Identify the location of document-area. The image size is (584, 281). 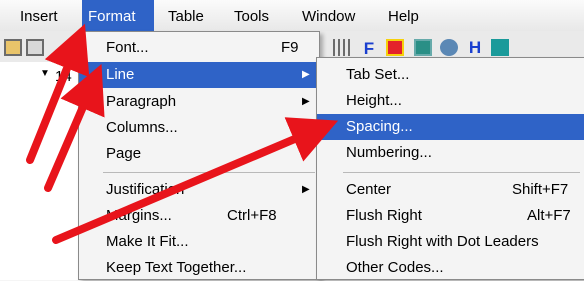
(45, 186).